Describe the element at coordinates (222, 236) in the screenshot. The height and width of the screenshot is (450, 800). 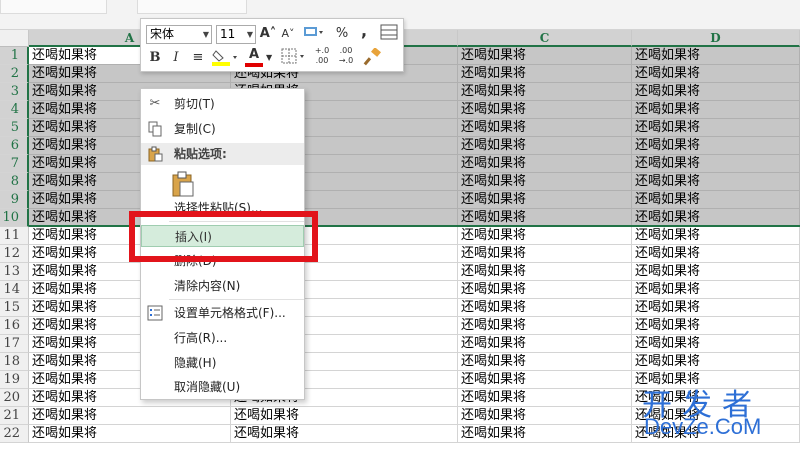
I see `menu-item-insert: 插入(I)` at that location.